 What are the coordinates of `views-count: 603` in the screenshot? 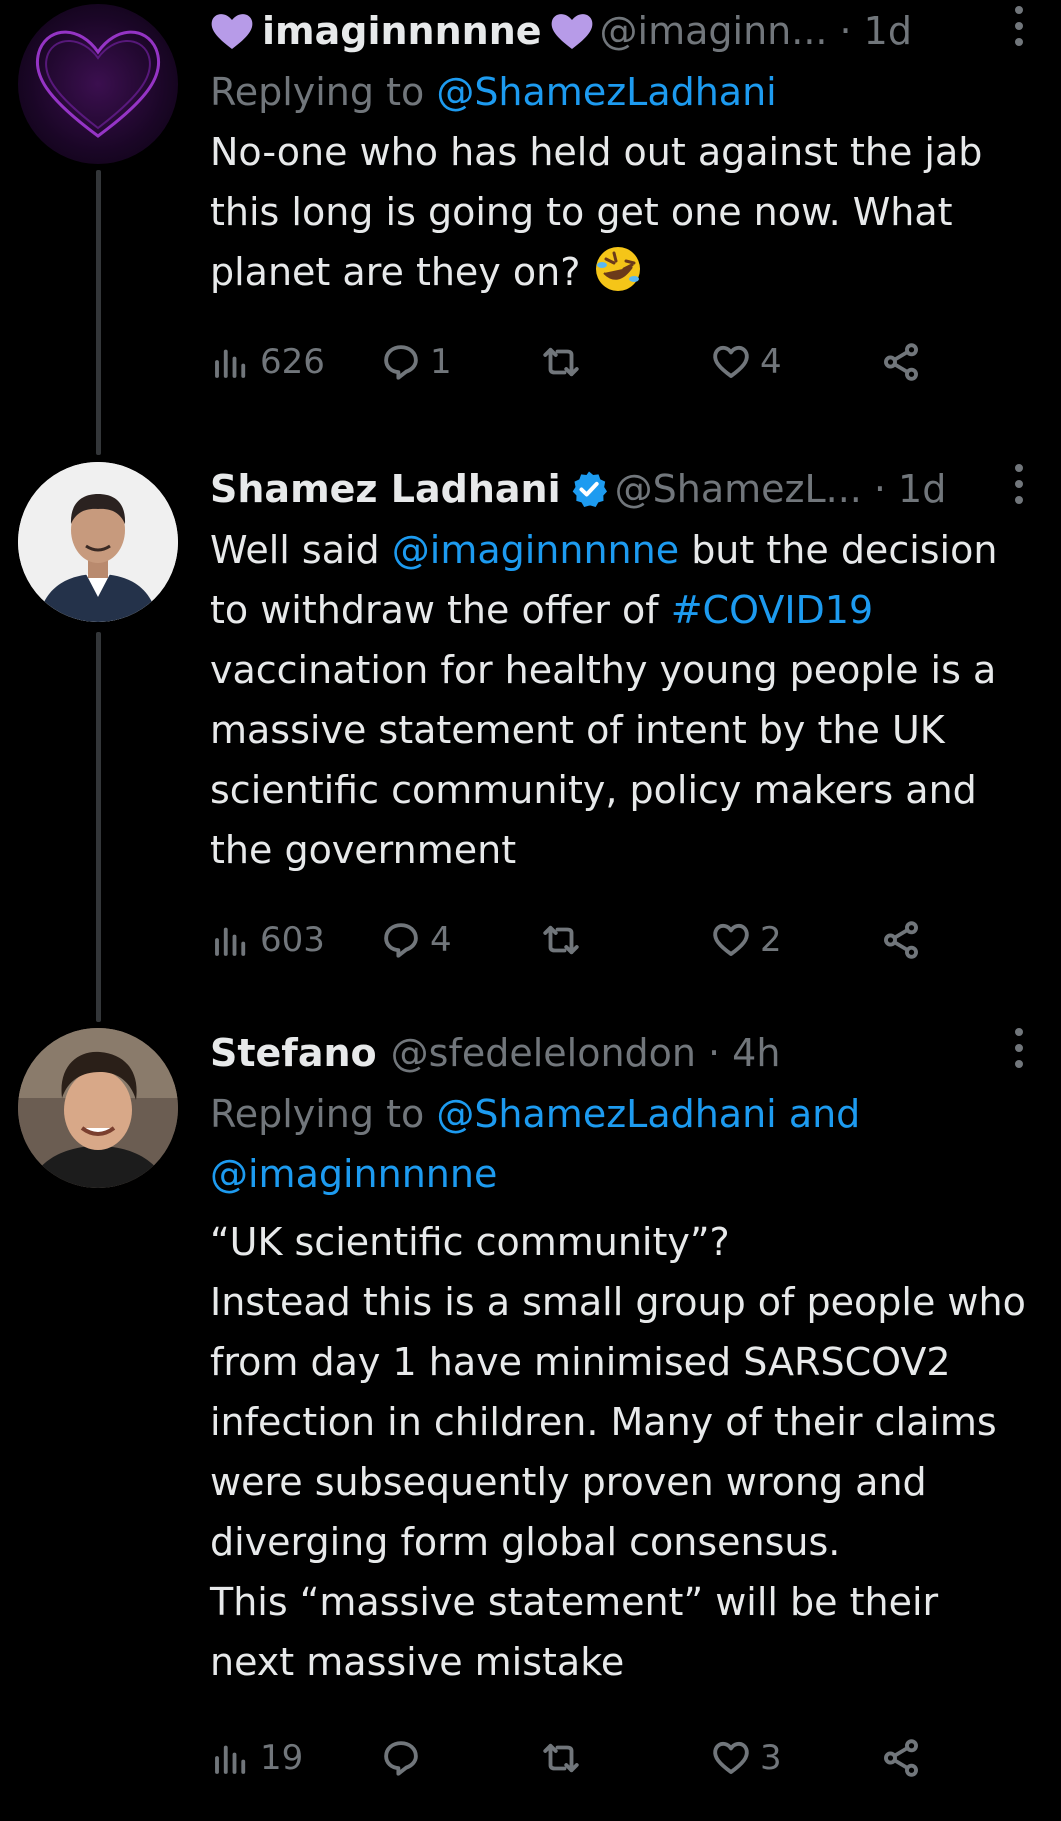 It's located at (292, 940).